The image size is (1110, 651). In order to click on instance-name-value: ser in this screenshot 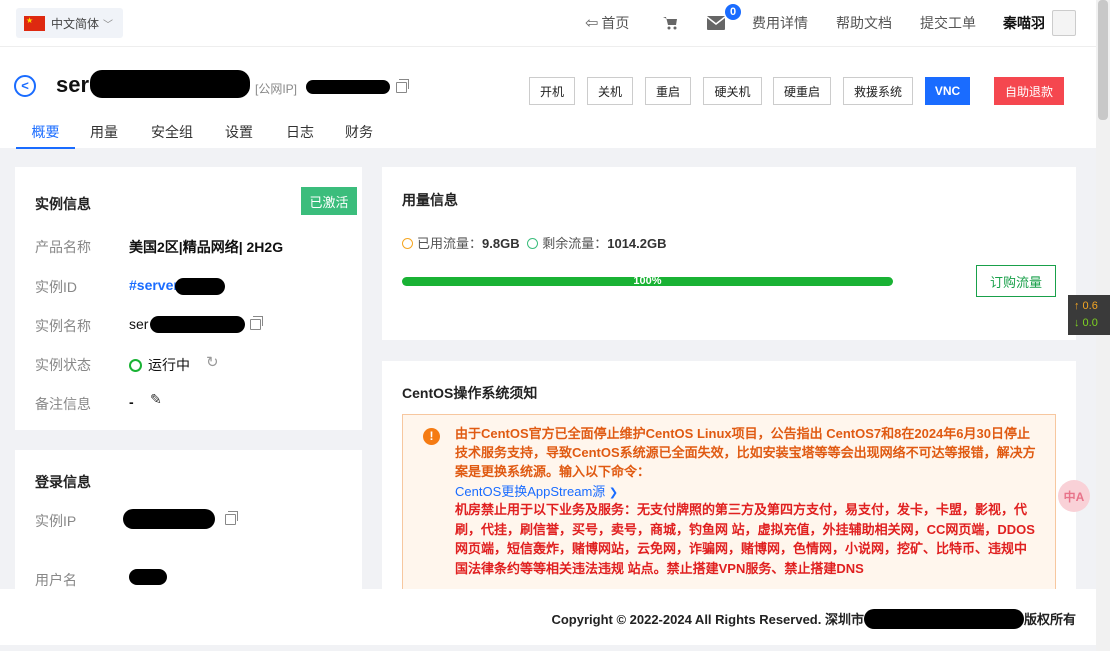, I will do `click(139, 324)`.